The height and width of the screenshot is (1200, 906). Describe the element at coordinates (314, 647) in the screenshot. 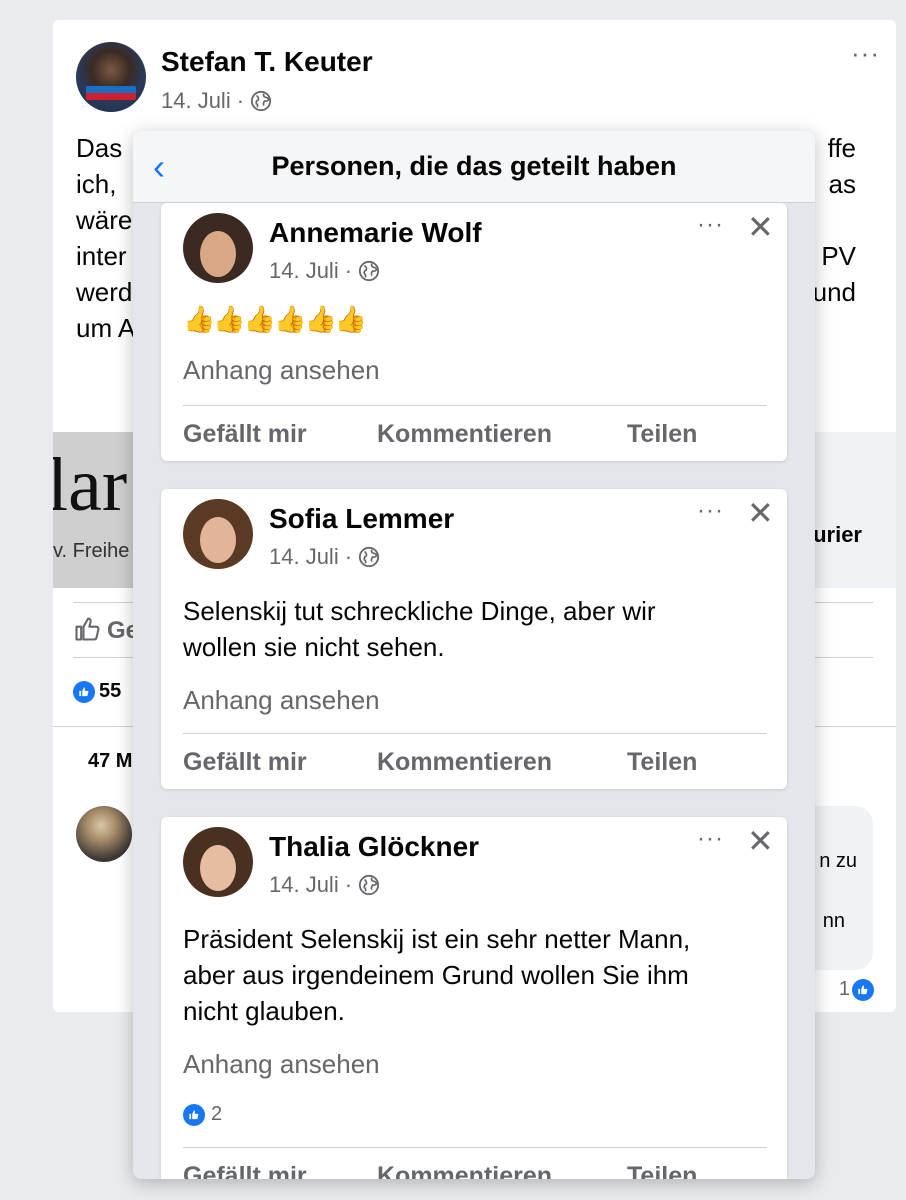

I see `share-text-line: wollen sie nicht sehen.` at that location.